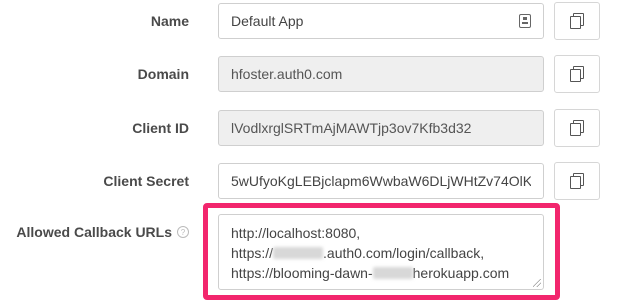 This screenshot has width=617, height=305. I want to click on copy-domain-button, so click(577, 74).